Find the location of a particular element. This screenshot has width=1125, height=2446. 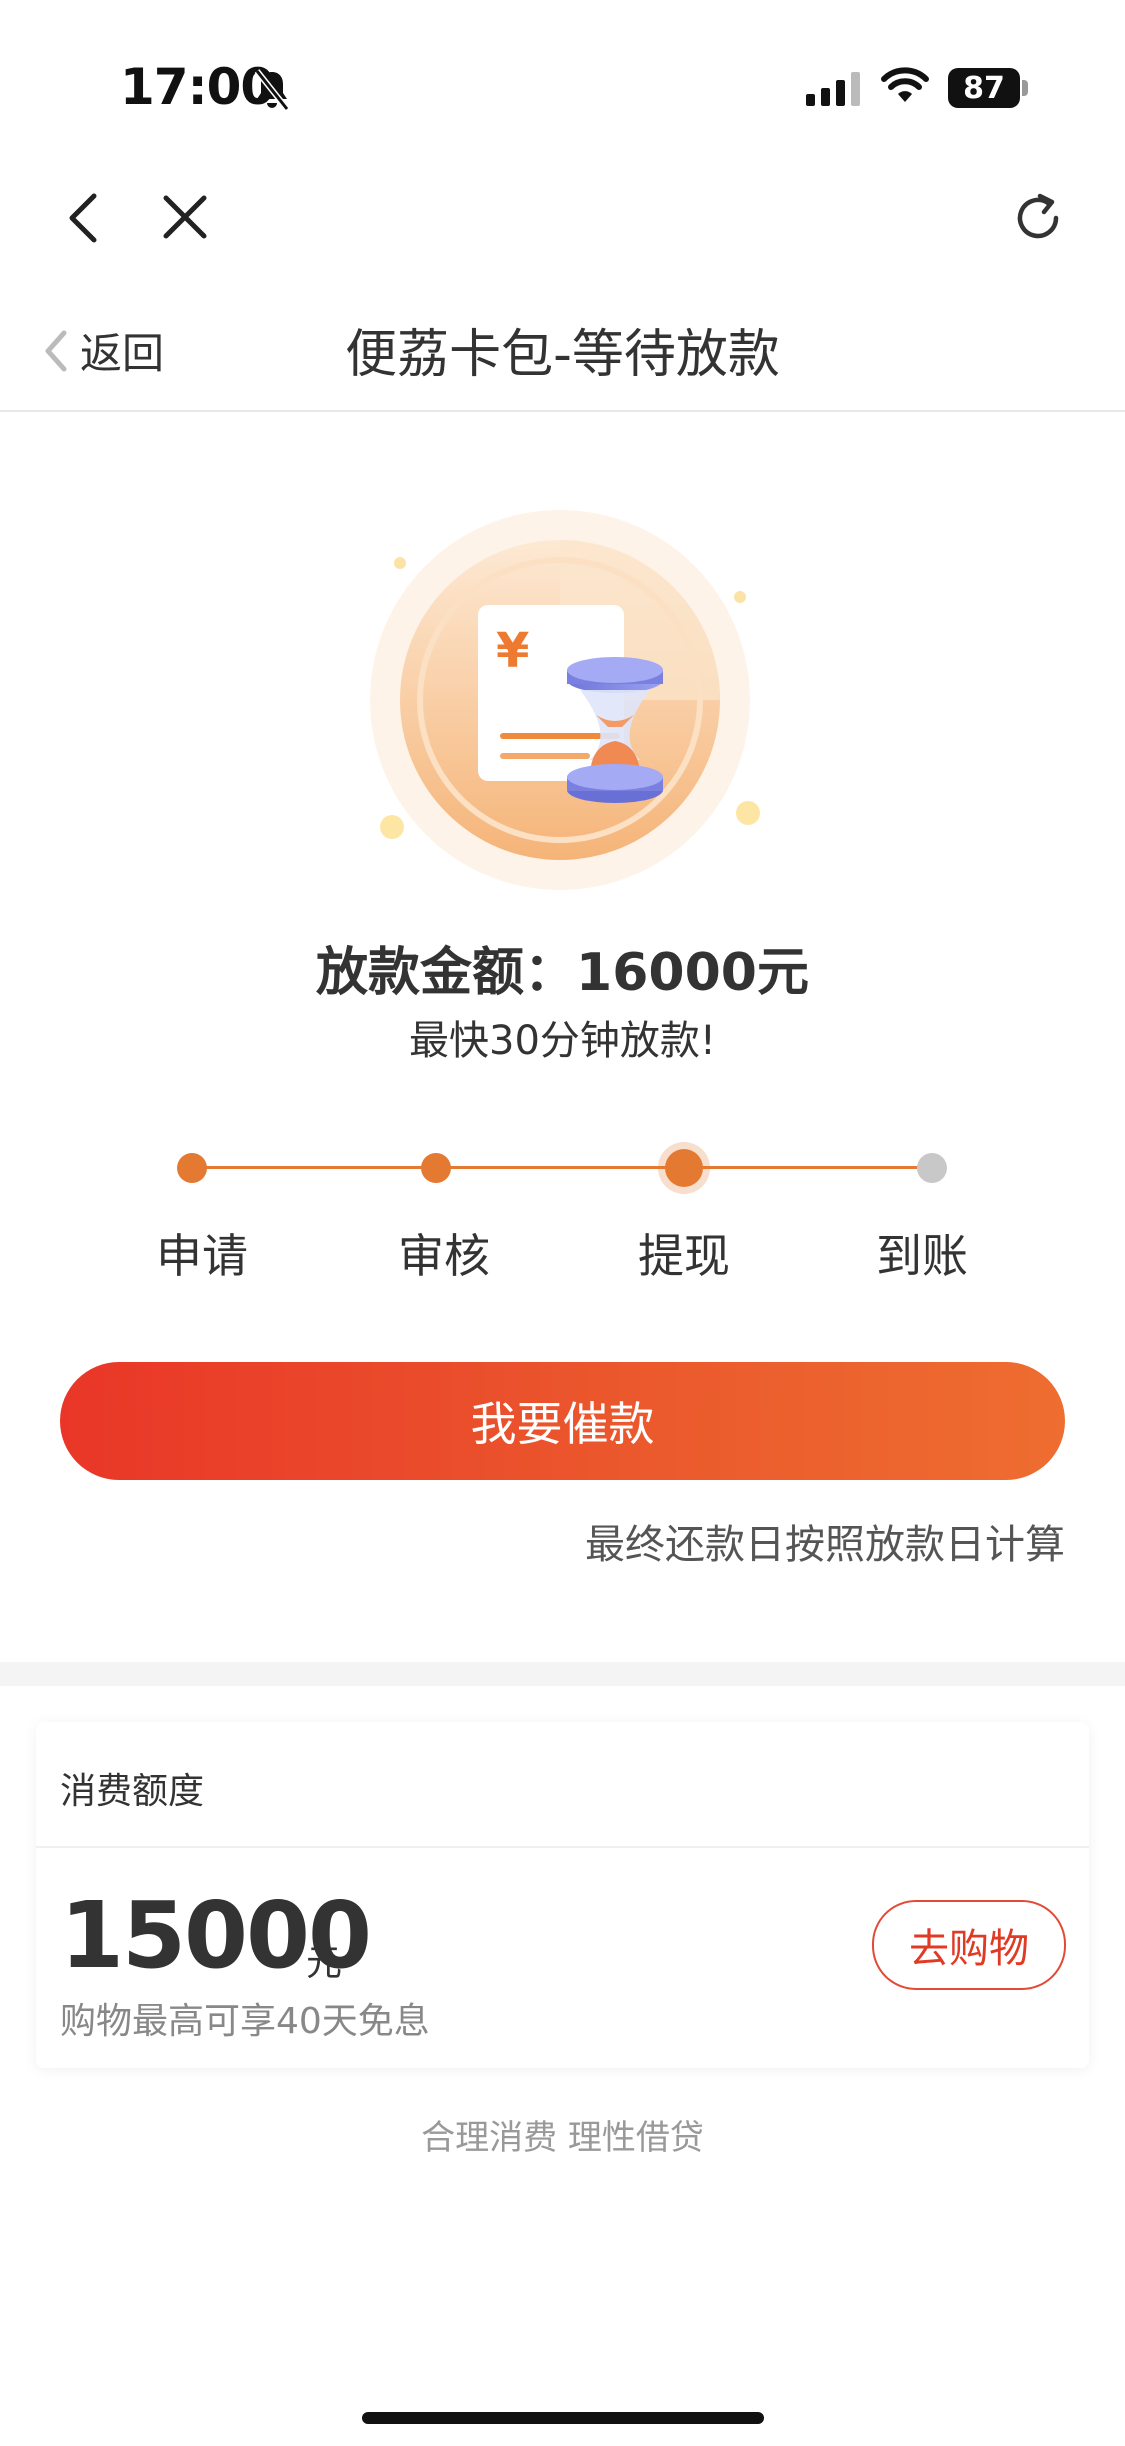

step-dot-review is located at coordinates (436, 1168).